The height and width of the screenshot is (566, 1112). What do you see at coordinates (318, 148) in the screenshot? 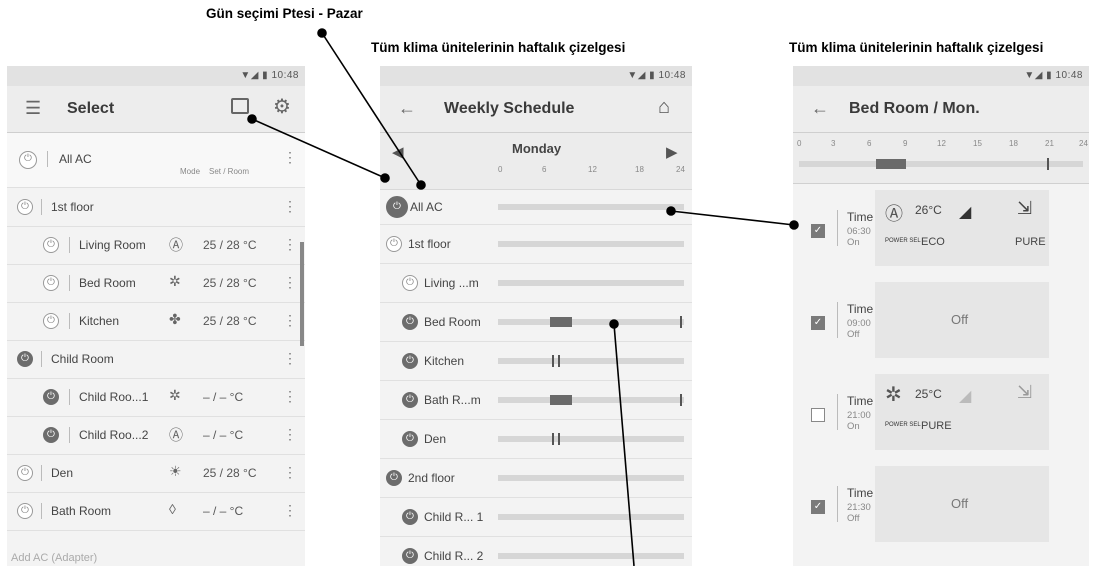
I see `leader-weekly-icon` at bounding box center [318, 148].